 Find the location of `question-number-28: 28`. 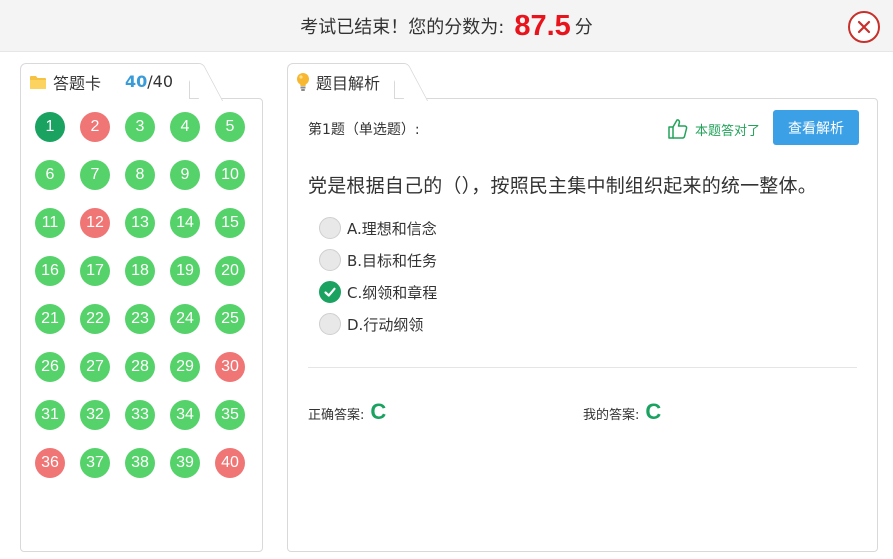

question-number-28: 28 is located at coordinates (140, 367).